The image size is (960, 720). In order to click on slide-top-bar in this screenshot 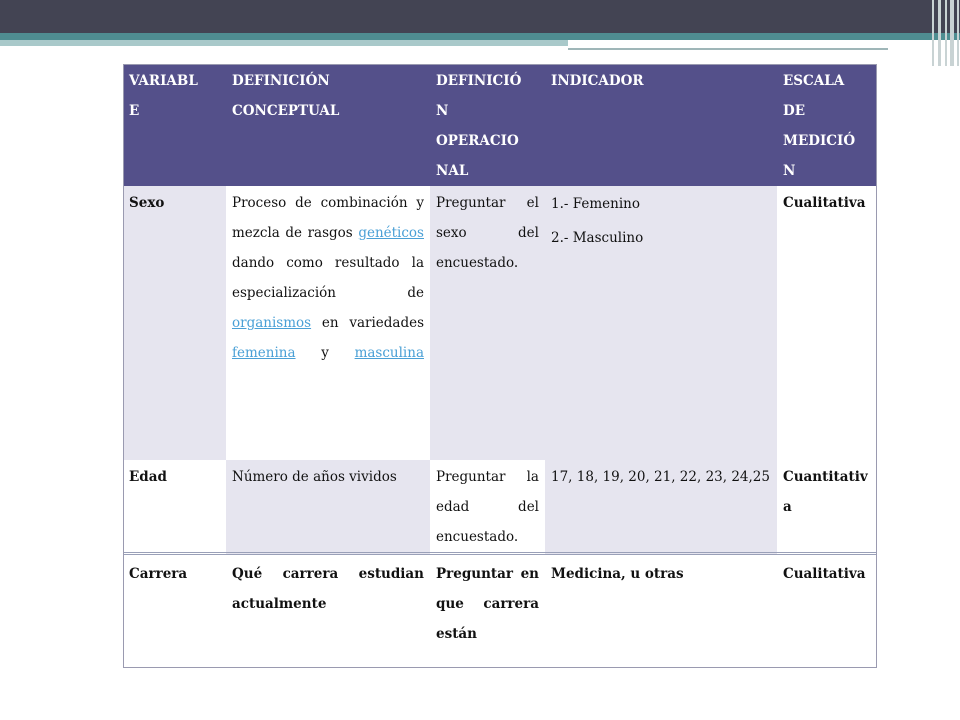, I will do `click(480, 16)`.